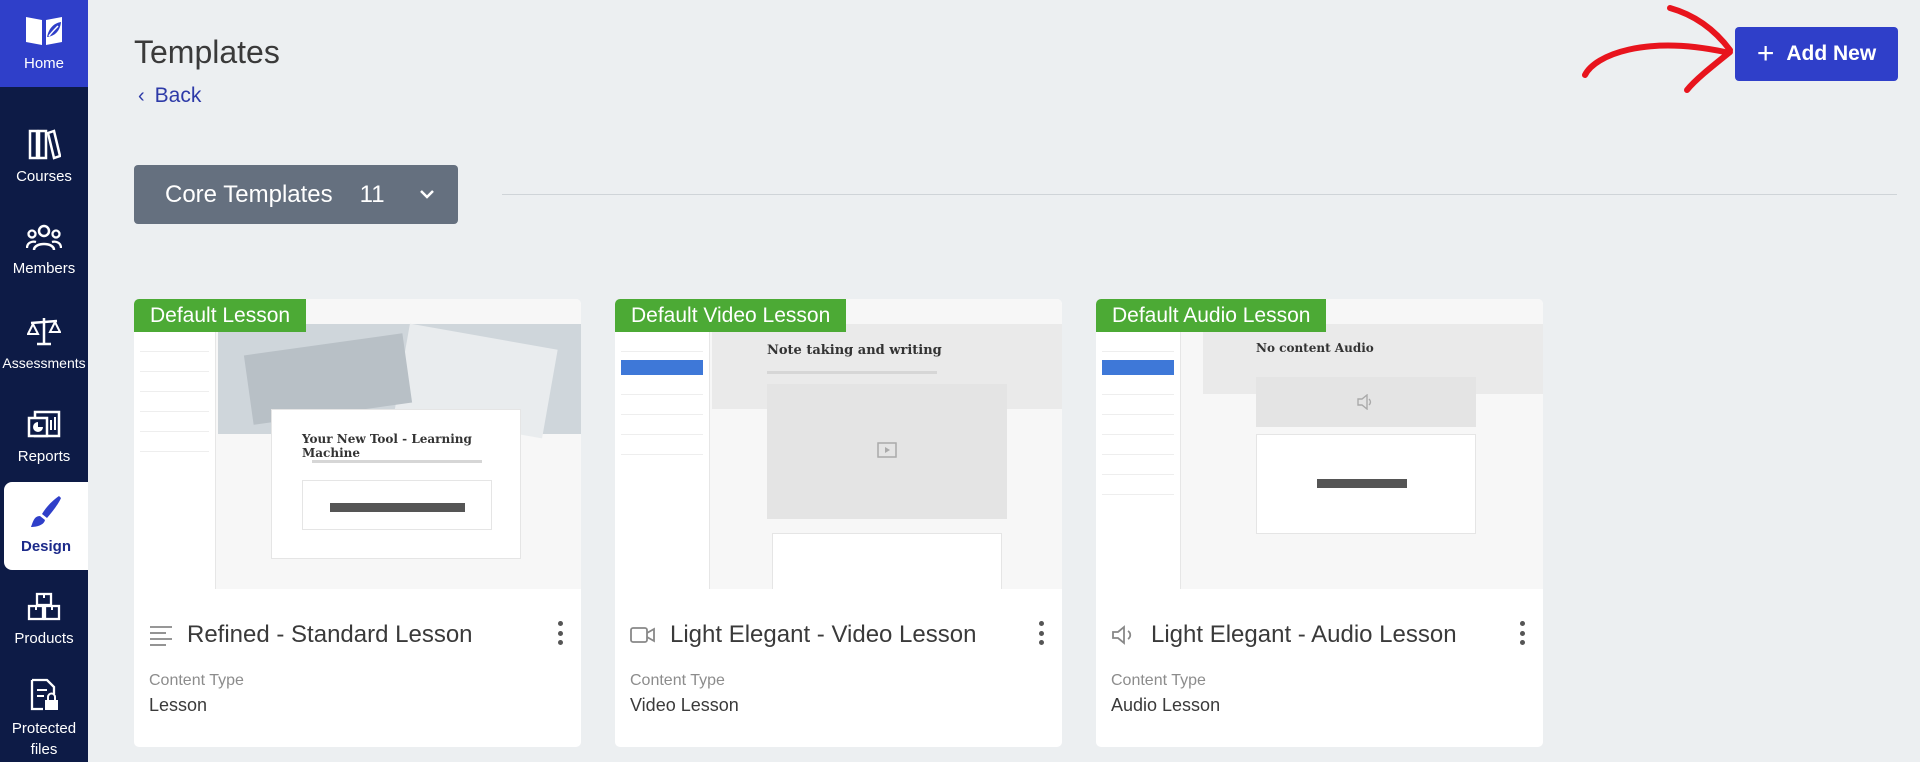 This screenshot has width=1920, height=762. I want to click on sidebar-item-products: Products, so click(44, 621).